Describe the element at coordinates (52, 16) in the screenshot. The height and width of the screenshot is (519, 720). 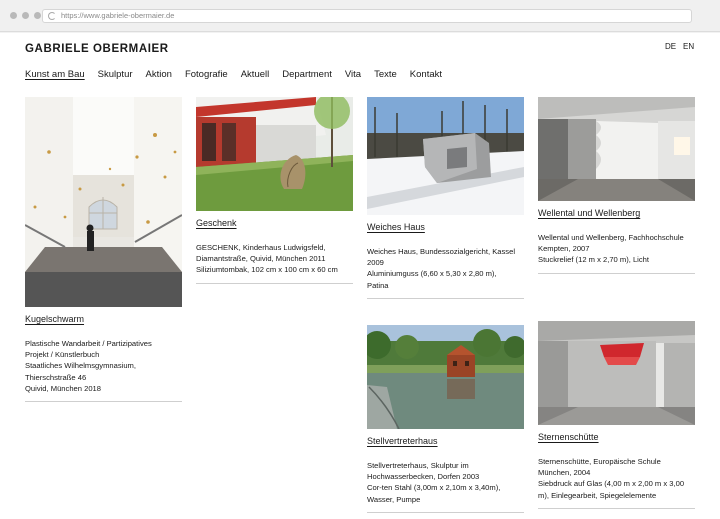
I see `reload-icon` at that location.